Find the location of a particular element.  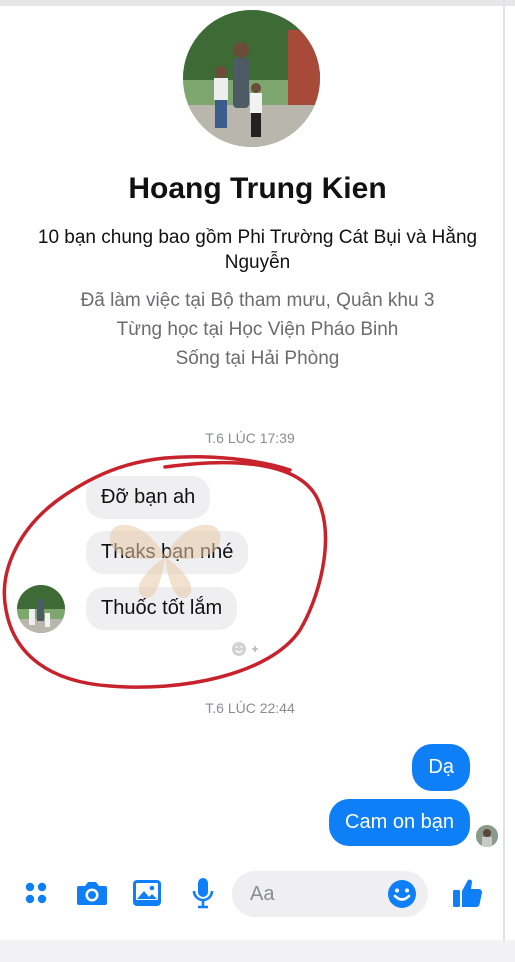

bottom-bar is located at coordinates (257, 951).